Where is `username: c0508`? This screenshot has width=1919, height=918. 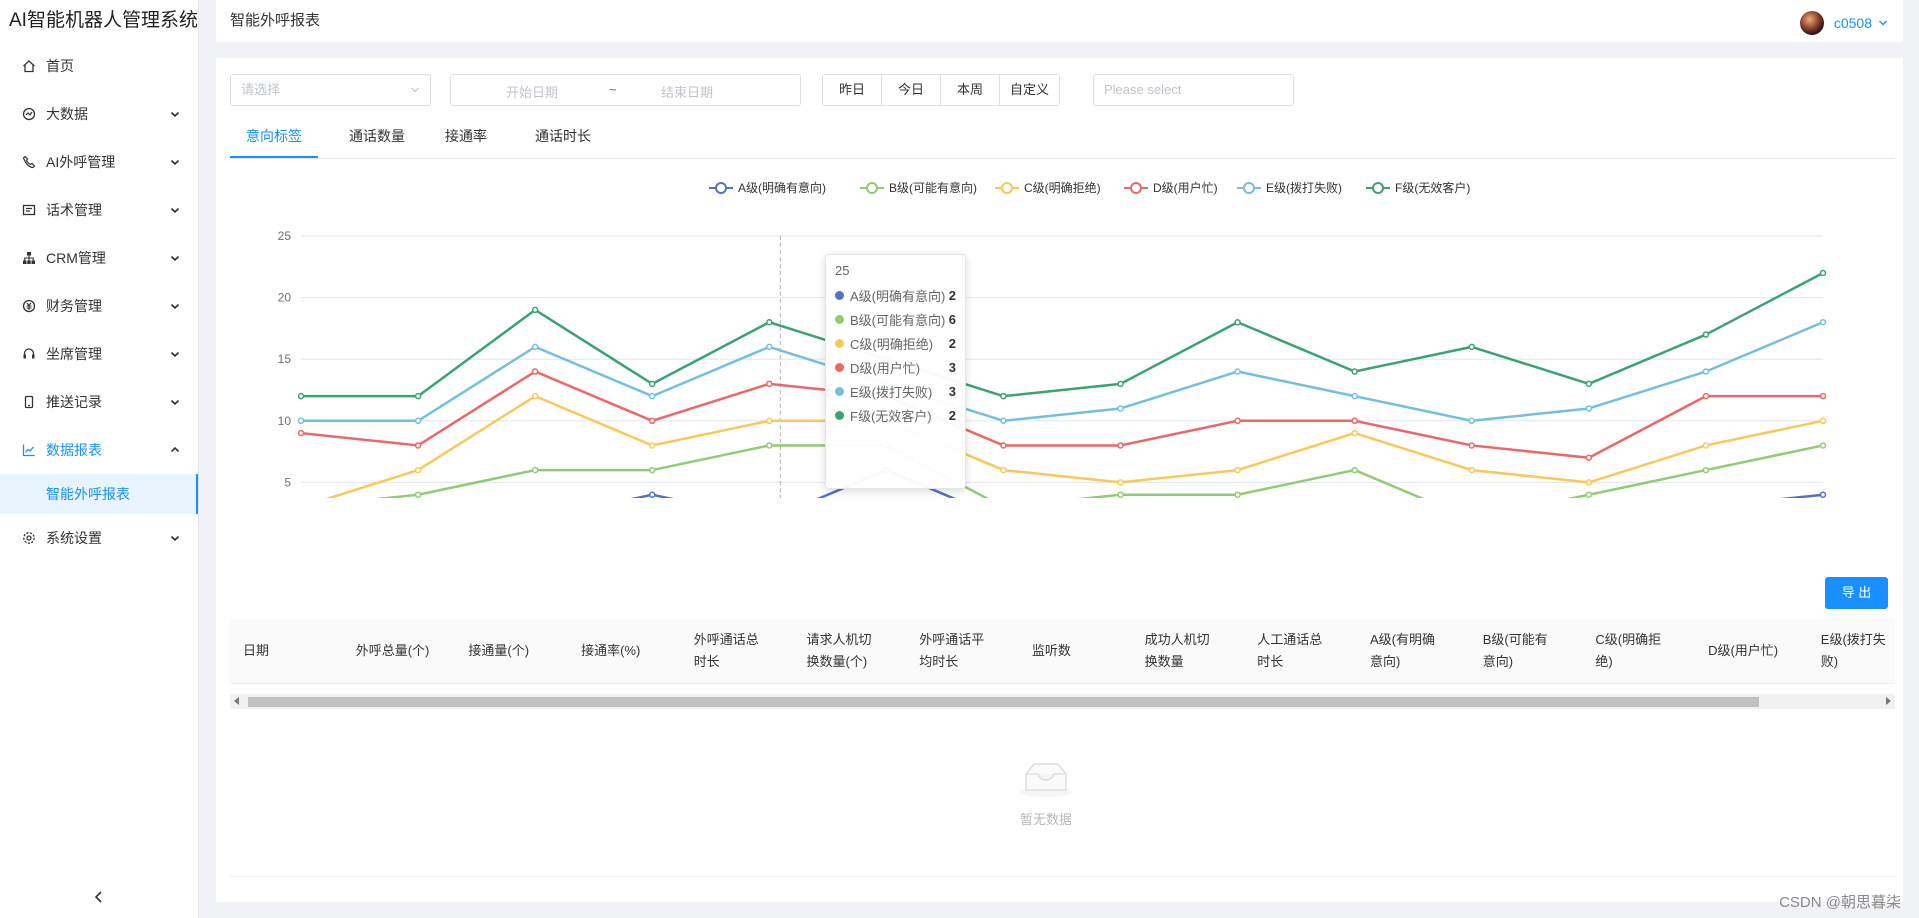
username: c0508 is located at coordinates (1853, 23).